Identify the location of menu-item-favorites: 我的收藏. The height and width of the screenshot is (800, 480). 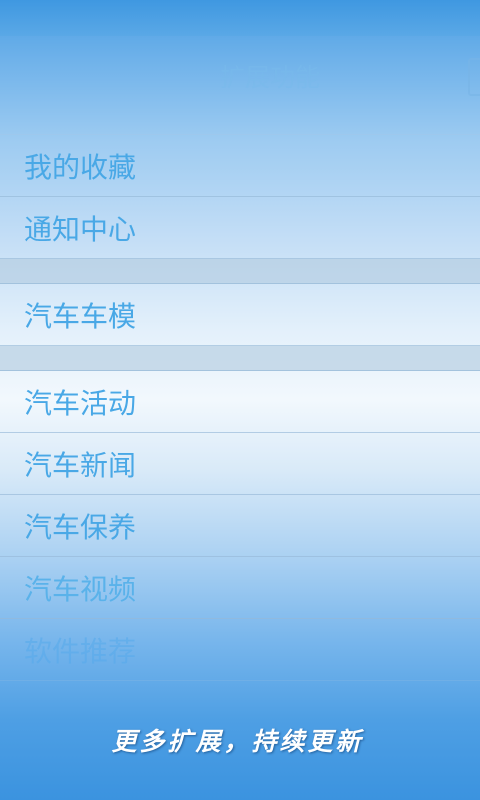
(240, 166).